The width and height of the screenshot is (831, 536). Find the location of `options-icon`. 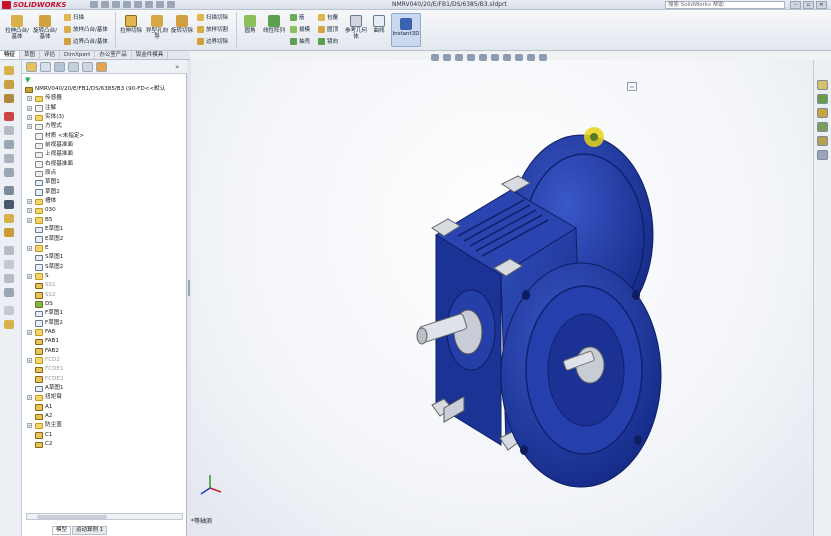

options-icon is located at coordinates (171, 4).